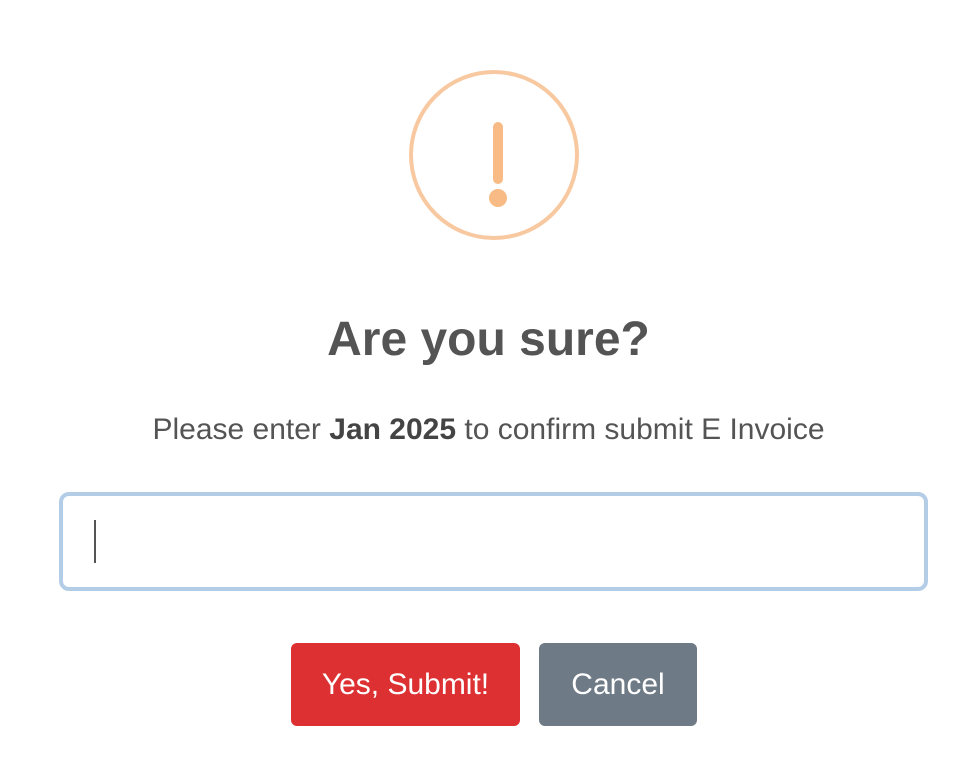  I want to click on warning-exclamation-bar, so click(498, 153).